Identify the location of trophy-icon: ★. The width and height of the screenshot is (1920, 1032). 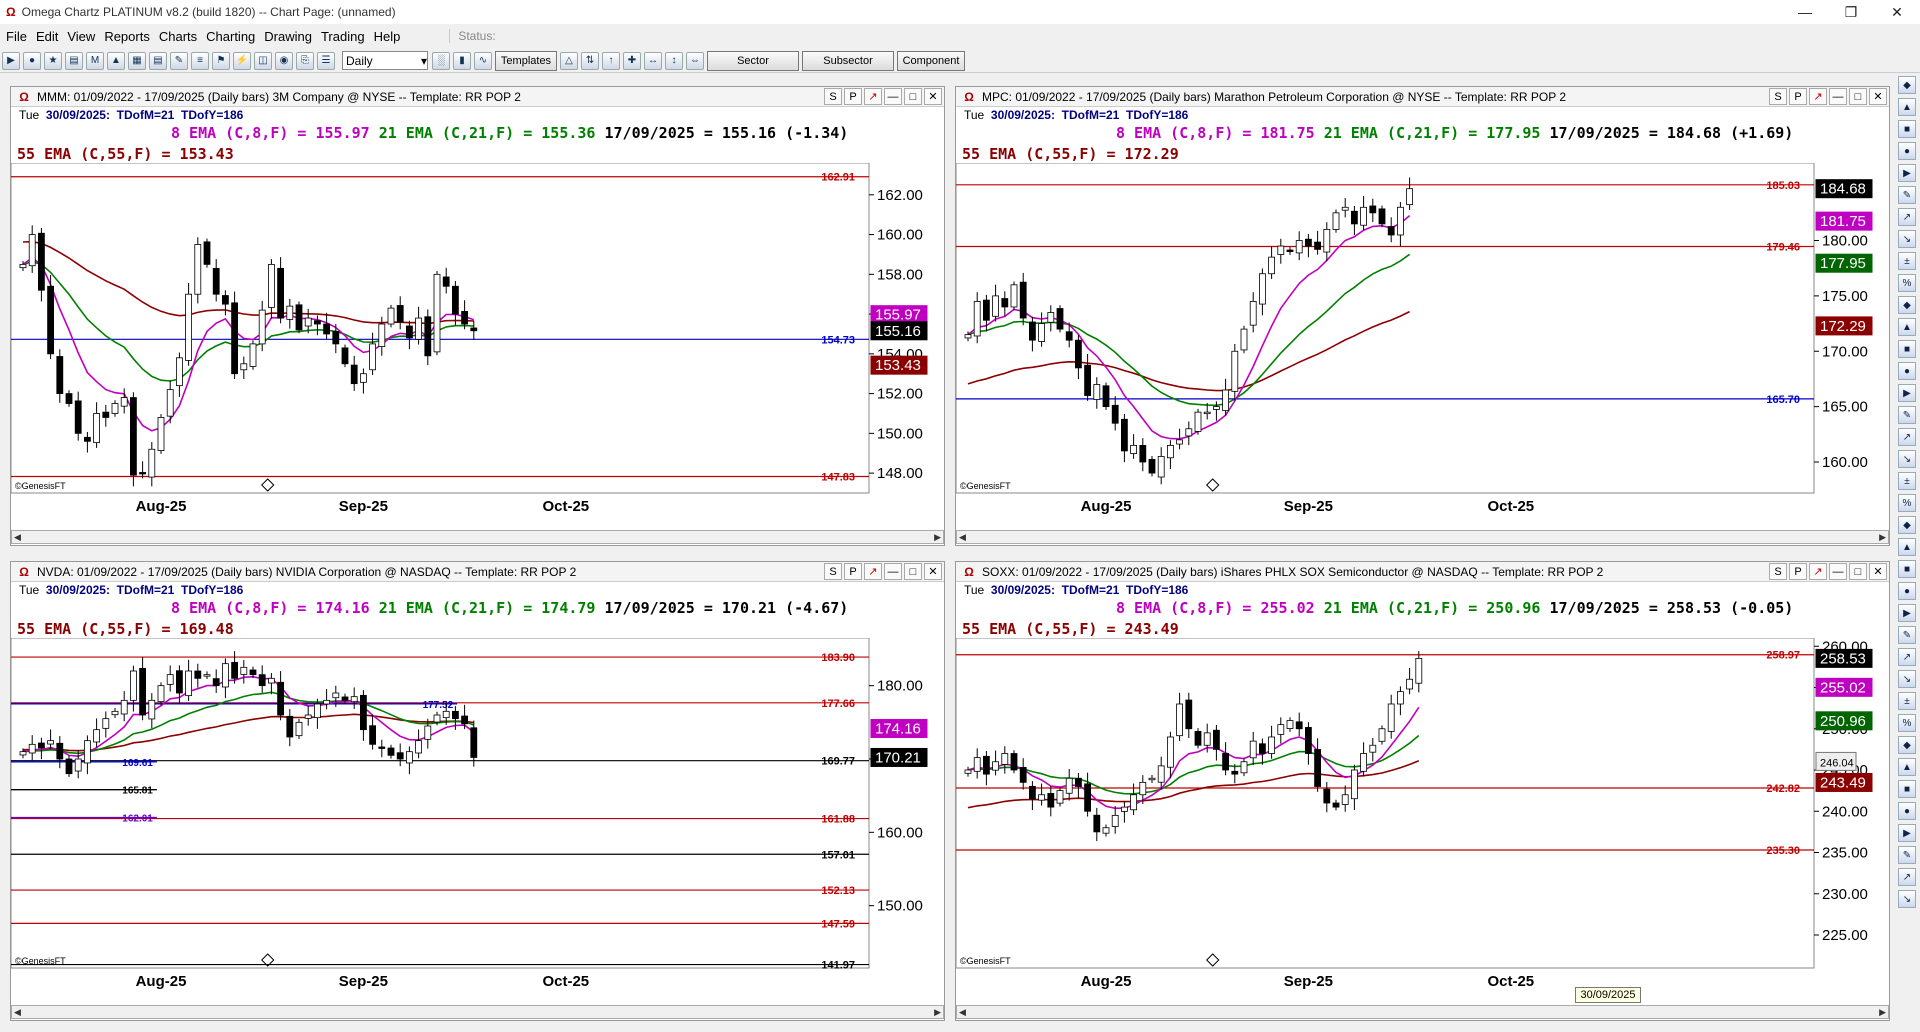
(53, 60).